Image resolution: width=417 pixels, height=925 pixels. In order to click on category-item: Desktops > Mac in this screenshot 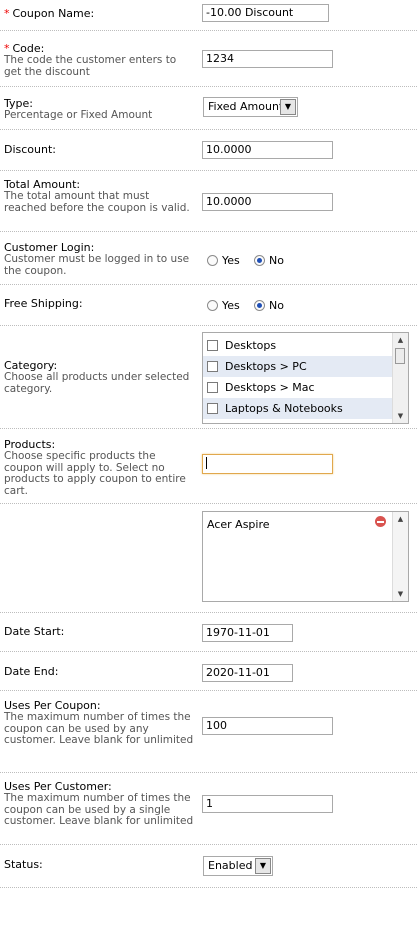, I will do `click(305, 387)`.